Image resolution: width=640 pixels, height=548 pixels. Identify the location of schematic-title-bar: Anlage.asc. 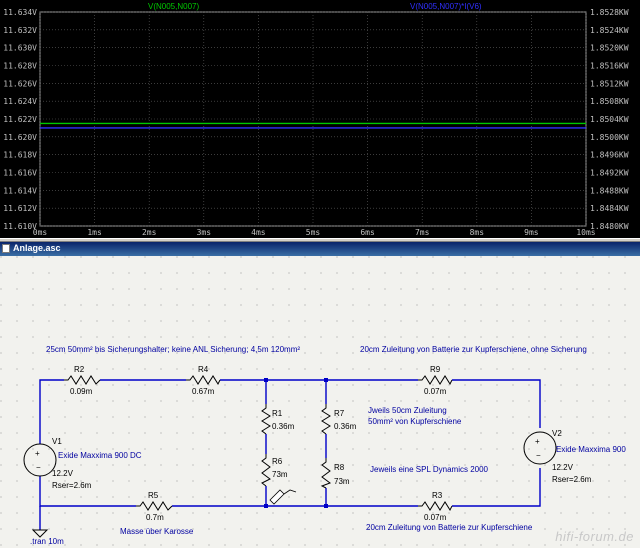
(320, 249).